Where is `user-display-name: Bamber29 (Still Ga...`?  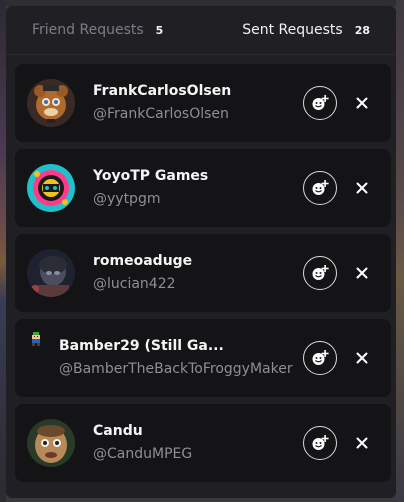
user-display-name: Bamber29 (Still Ga... is located at coordinates (141, 346).